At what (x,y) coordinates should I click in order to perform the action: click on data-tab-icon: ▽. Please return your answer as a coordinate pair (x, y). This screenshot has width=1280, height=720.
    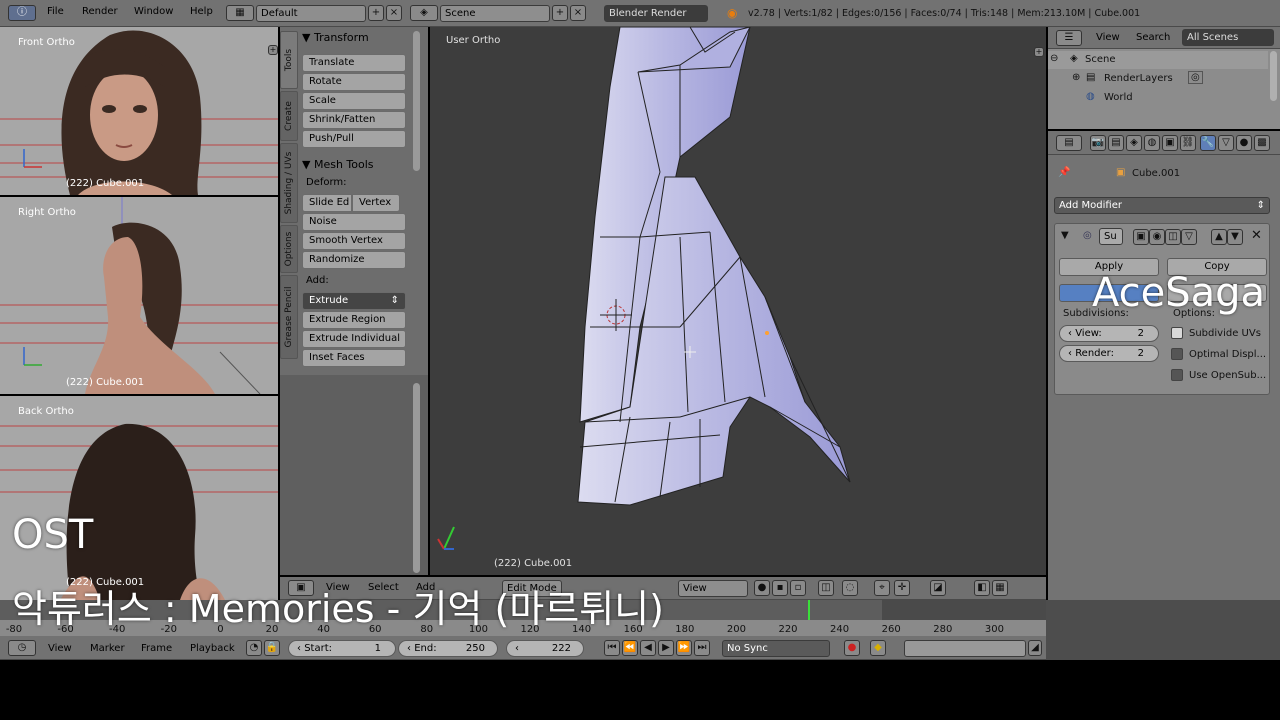
    Looking at the image, I should click on (1226, 143).